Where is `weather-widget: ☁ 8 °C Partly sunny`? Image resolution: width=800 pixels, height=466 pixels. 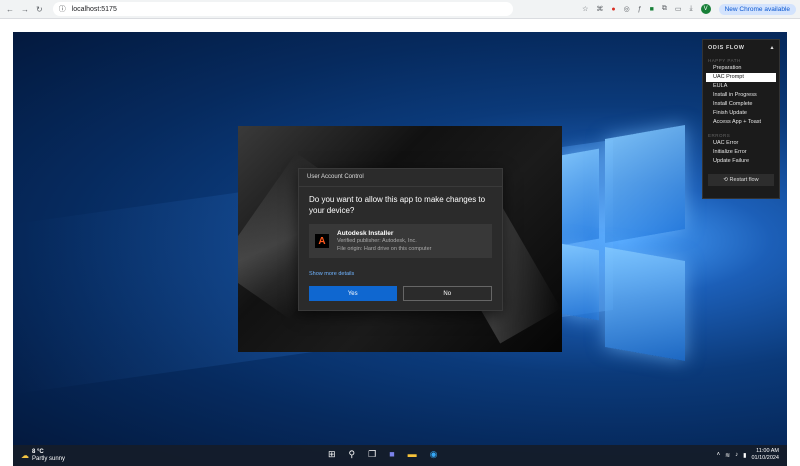 weather-widget: ☁ 8 °C Partly sunny is located at coordinates (43, 456).